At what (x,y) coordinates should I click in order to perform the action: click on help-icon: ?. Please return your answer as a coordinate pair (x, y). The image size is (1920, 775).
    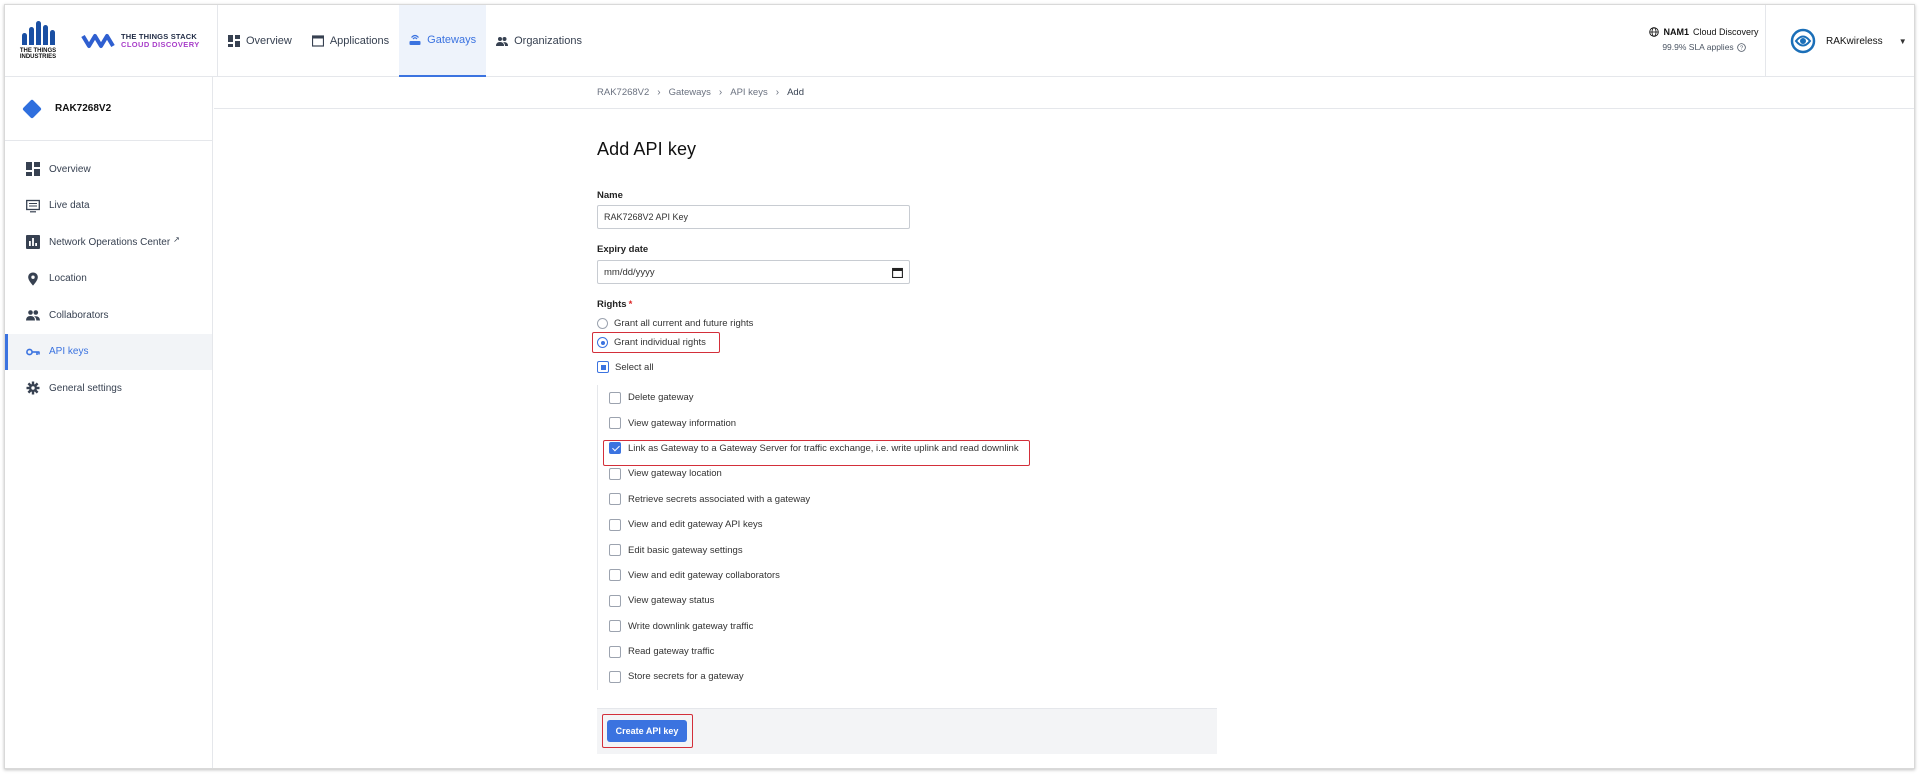
    Looking at the image, I should click on (1741, 47).